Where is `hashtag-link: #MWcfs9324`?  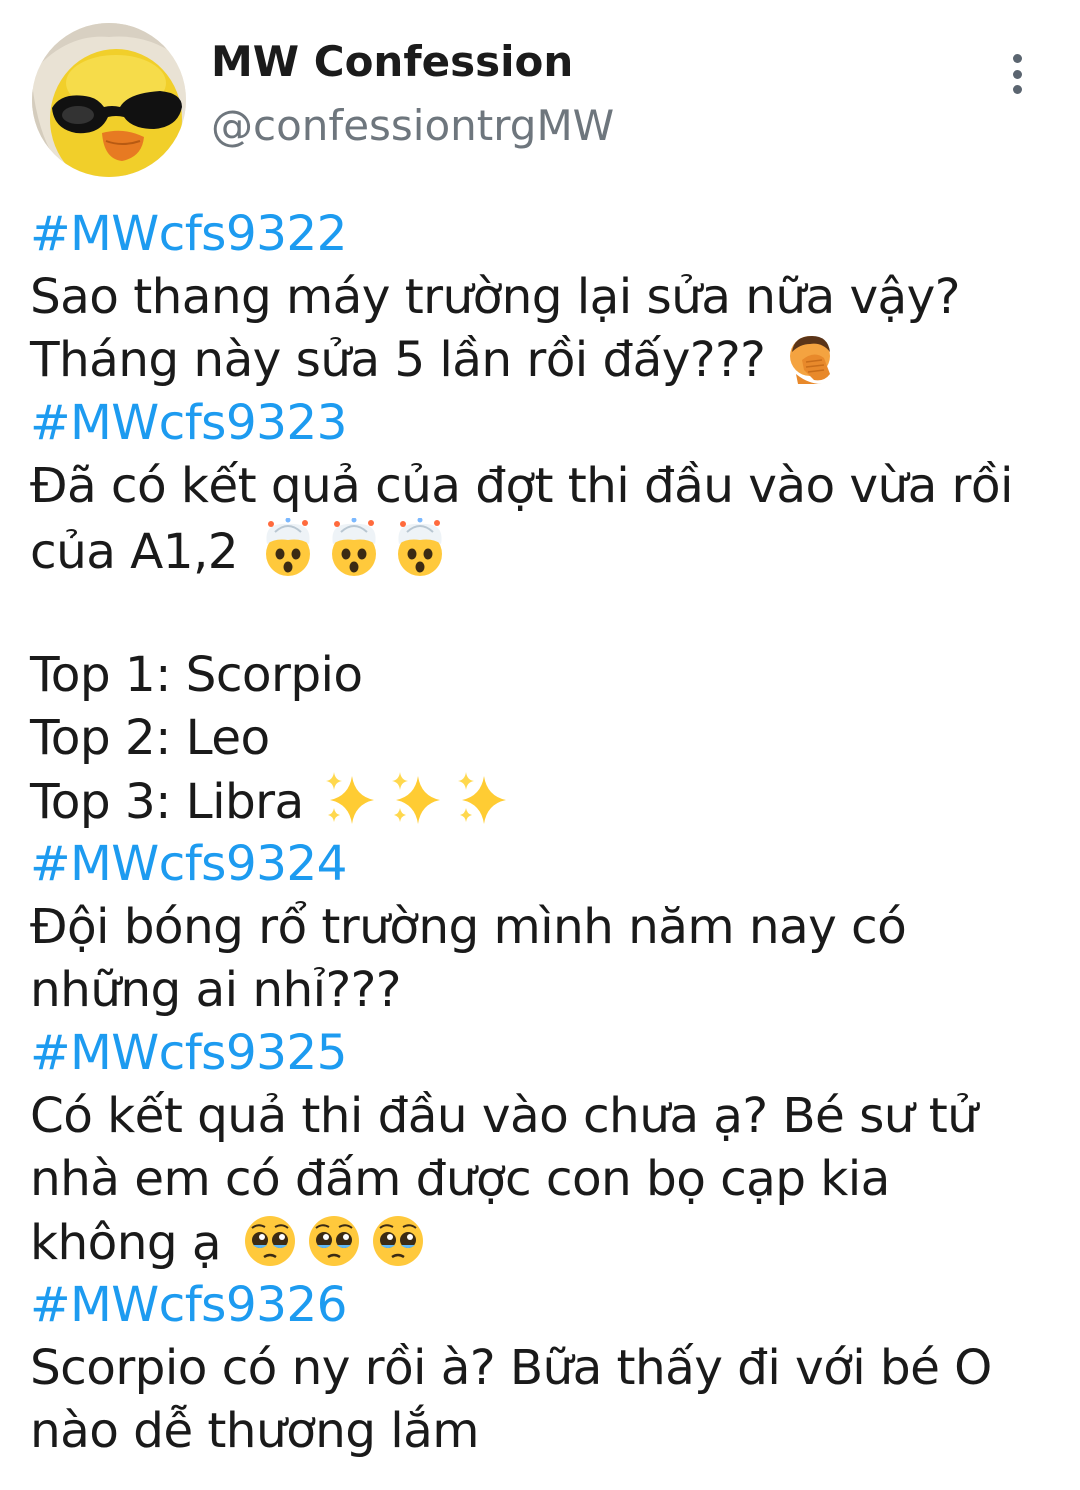
hashtag-link: #MWcfs9324 is located at coordinates (550, 864).